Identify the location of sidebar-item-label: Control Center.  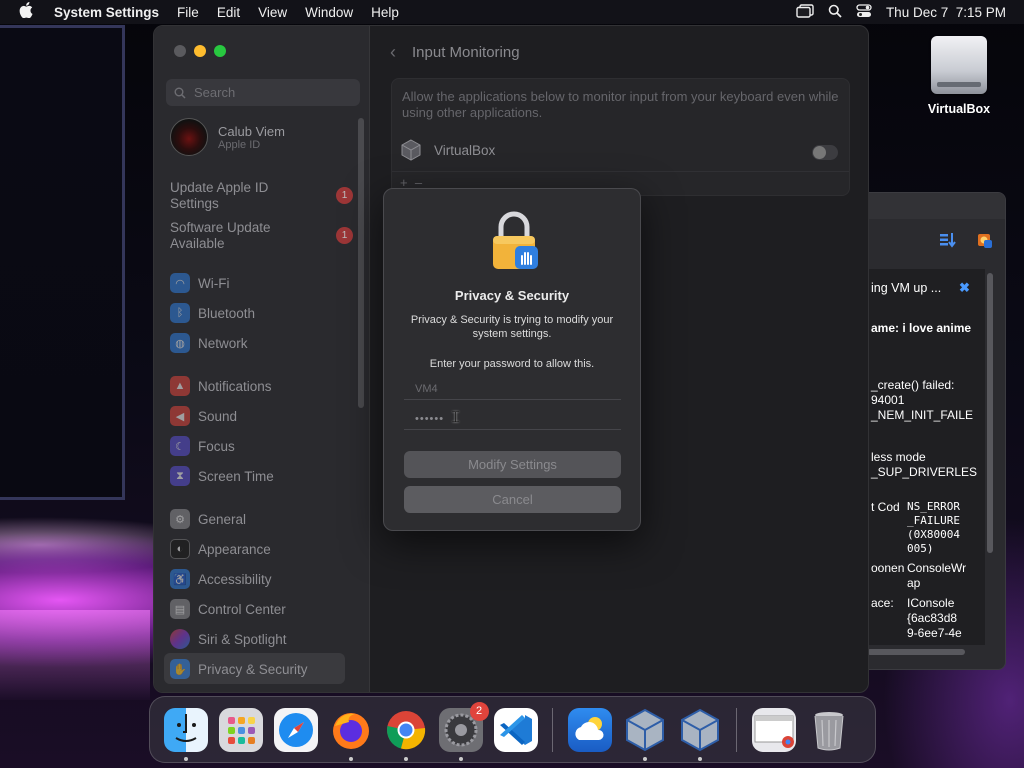
(242, 609).